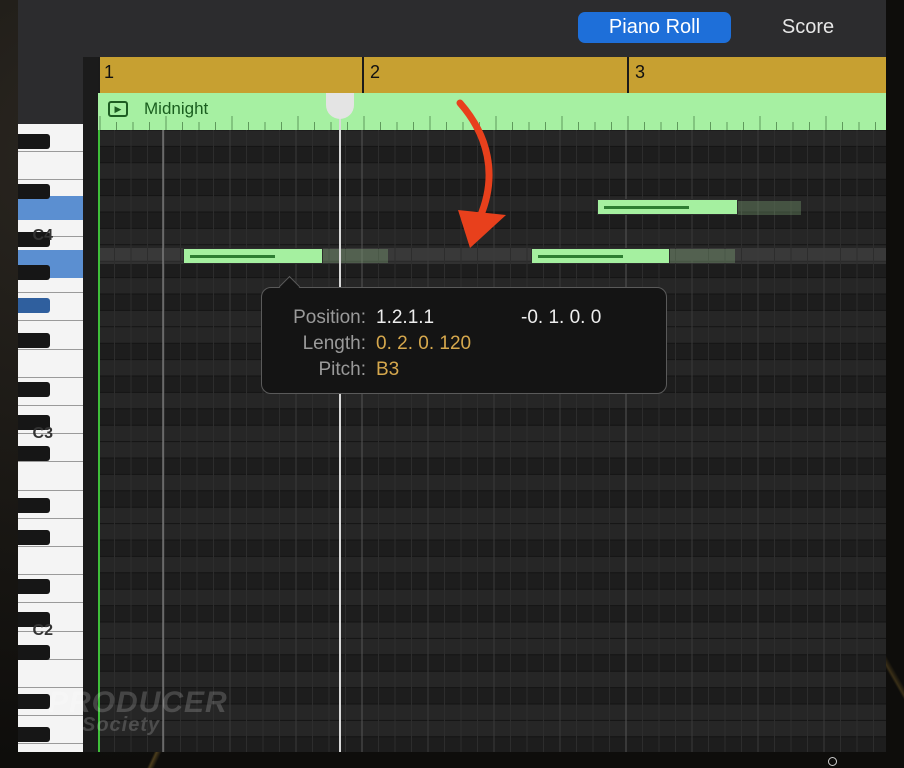 This screenshot has height=768, width=904. Describe the element at coordinates (832, 761) in the screenshot. I see `circle-indicator-icon` at that location.